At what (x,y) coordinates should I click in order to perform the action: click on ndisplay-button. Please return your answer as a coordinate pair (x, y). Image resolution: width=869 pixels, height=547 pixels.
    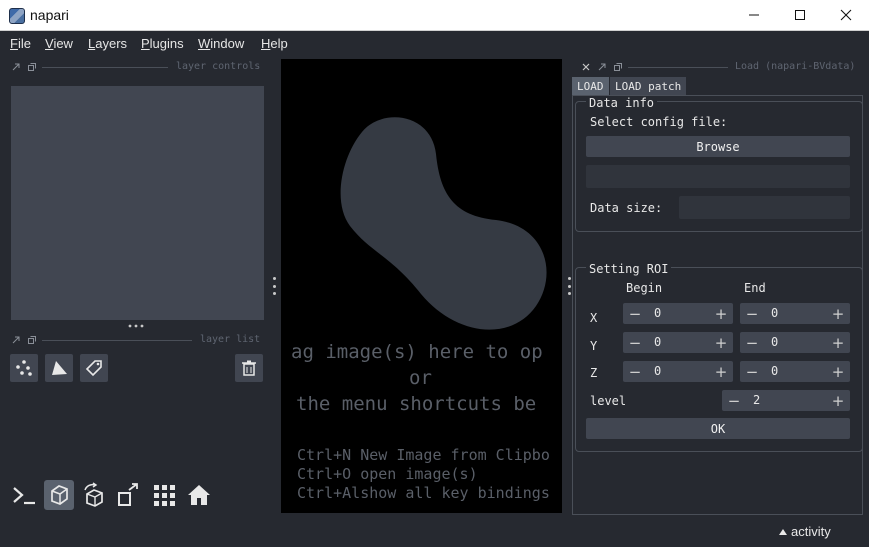
    Looking at the image, I should click on (59, 495).